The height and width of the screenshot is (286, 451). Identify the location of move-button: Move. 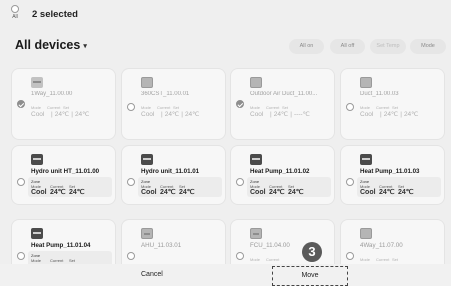
(310, 276).